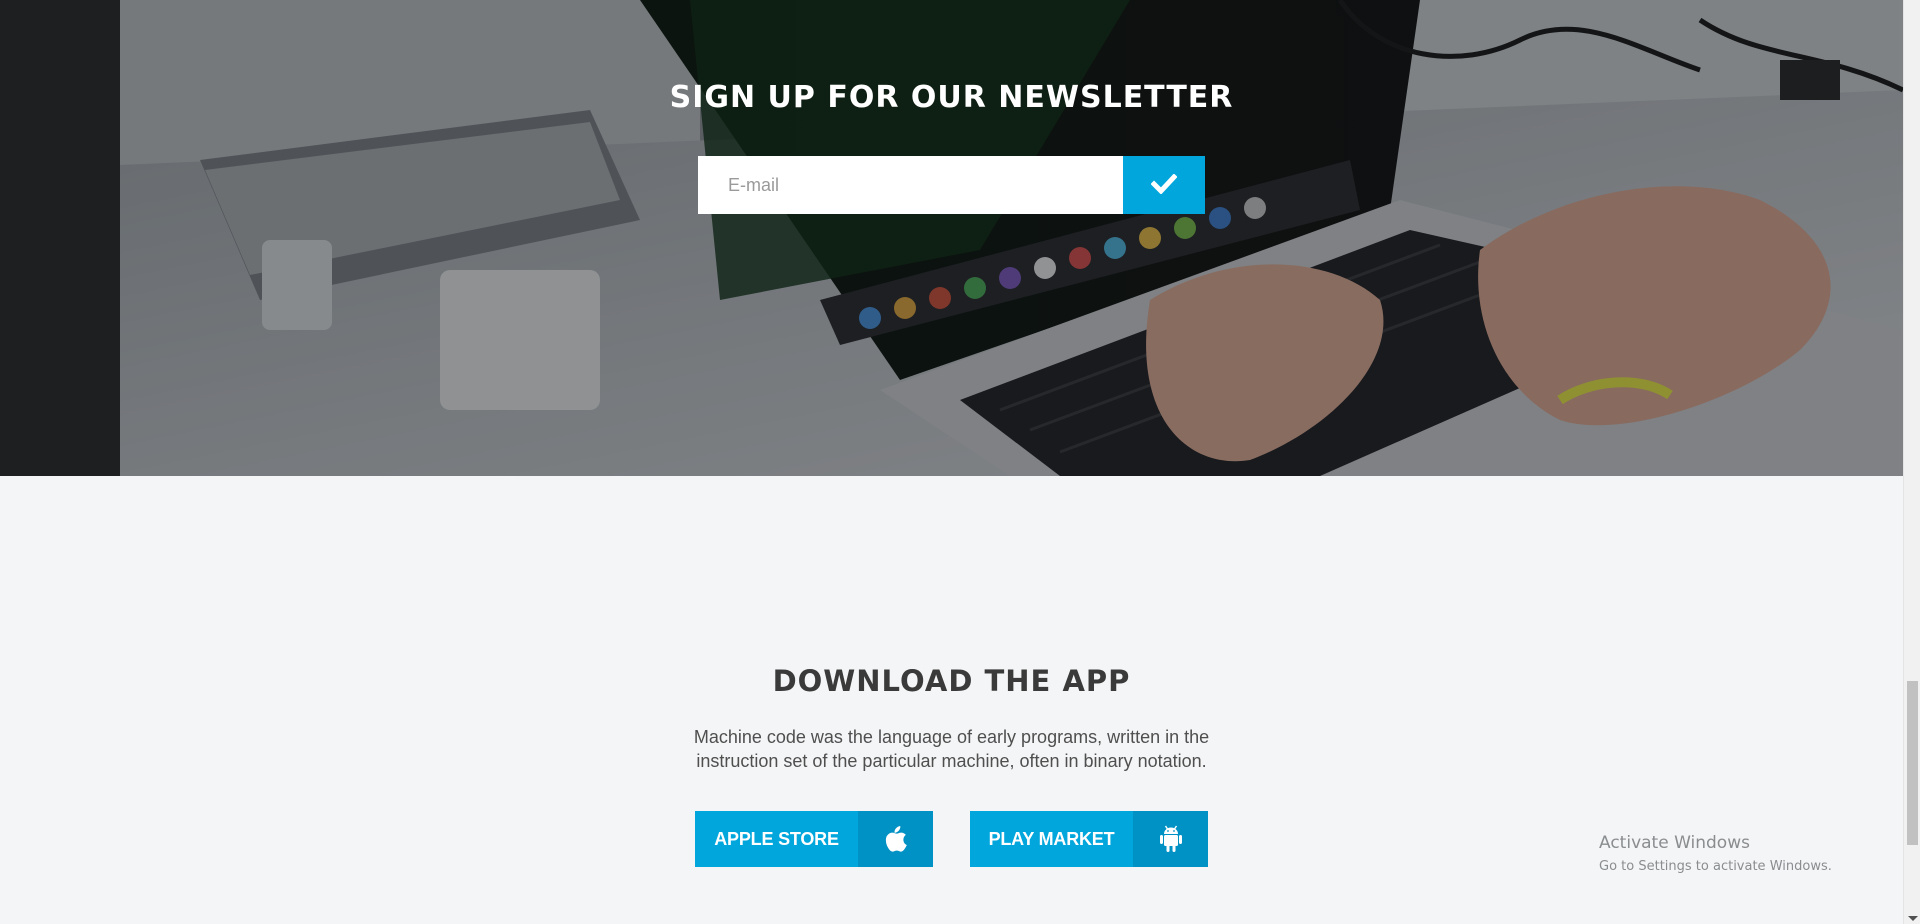 The height and width of the screenshot is (924, 1920). What do you see at coordinates (895, 839) in the screenshot?
I see `apple-icon` at bounding box center [895, 839].